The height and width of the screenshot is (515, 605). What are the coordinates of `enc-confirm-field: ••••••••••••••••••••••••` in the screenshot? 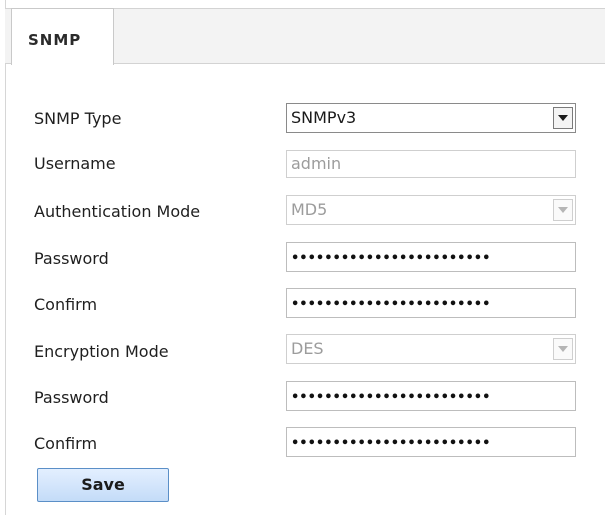 It's located at (431, 442).